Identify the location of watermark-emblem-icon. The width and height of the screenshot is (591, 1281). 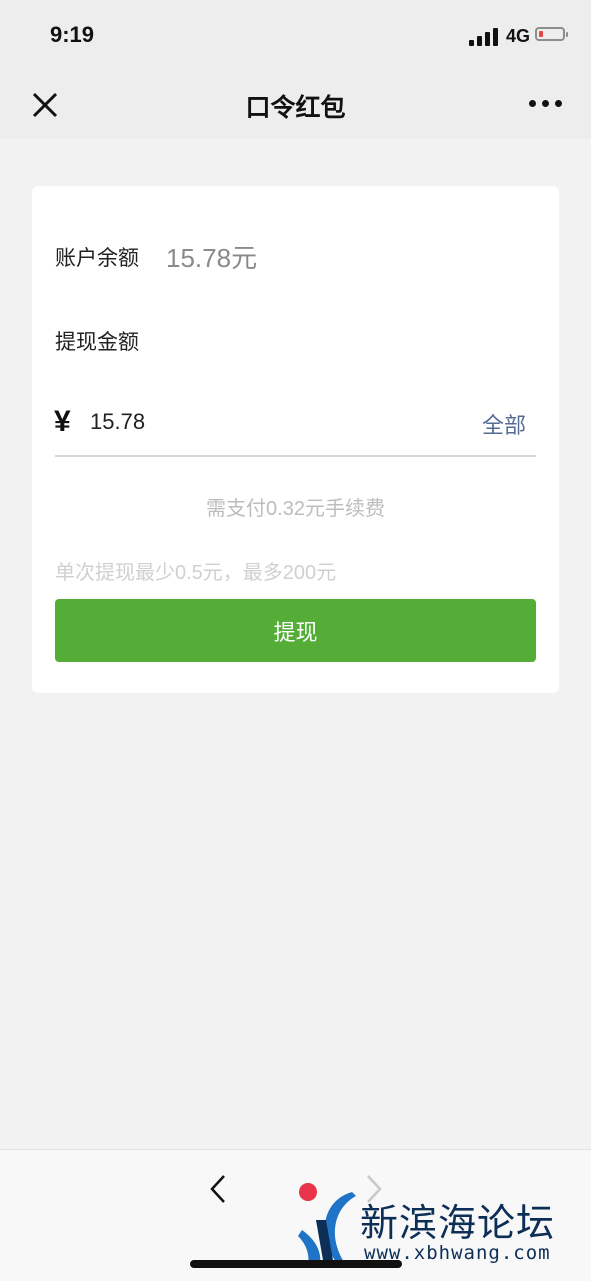
(327, 1224).